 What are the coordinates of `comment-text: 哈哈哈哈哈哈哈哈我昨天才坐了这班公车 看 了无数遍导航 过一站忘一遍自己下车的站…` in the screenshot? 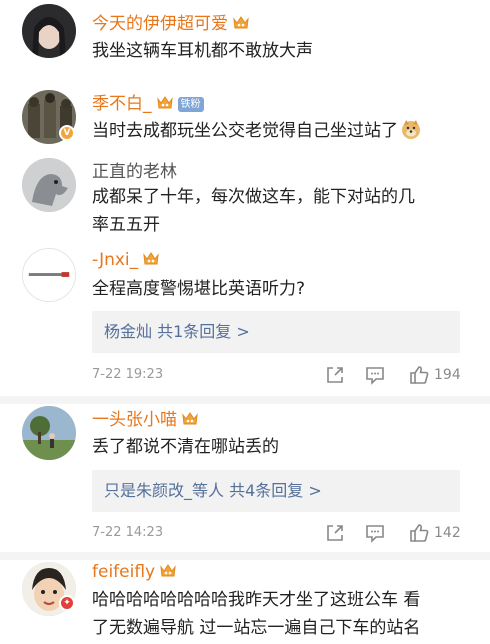 It's located at (256, 614).